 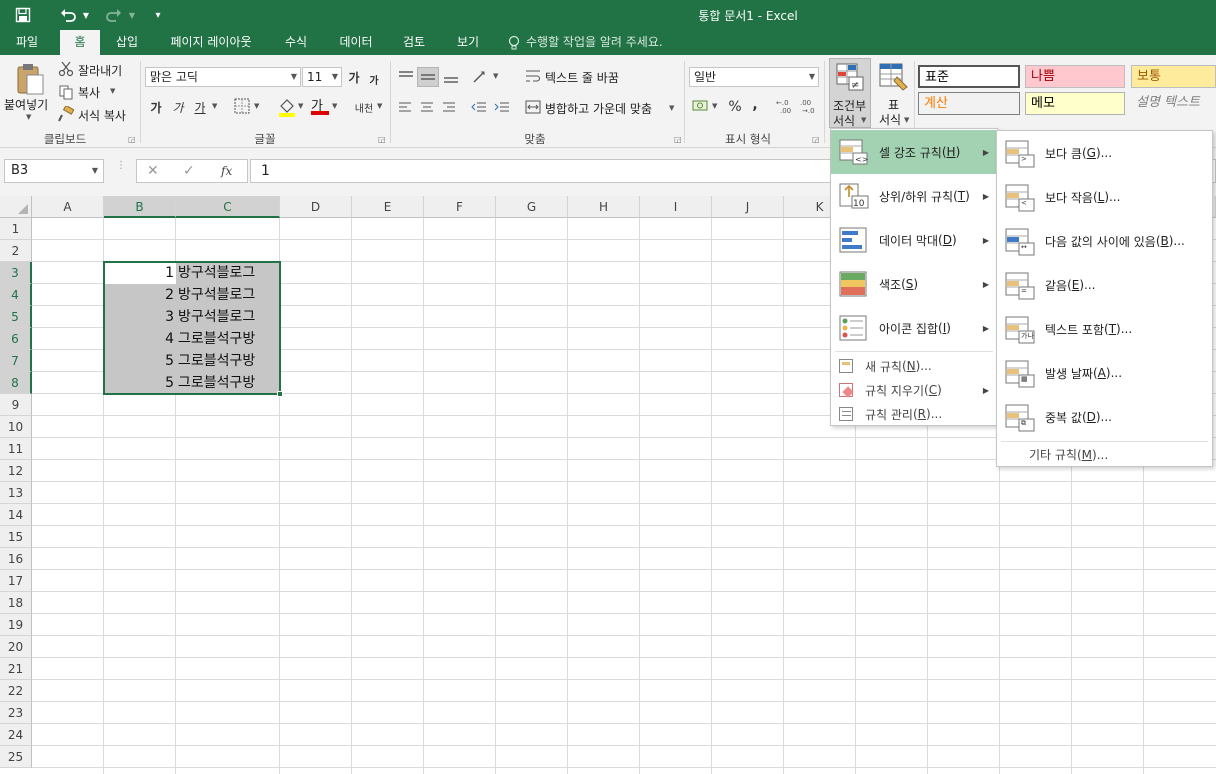 What do you see at coordinates (481, 77) in the screenshot?
I see `orientation-icon` at bounding box center [481, 77].